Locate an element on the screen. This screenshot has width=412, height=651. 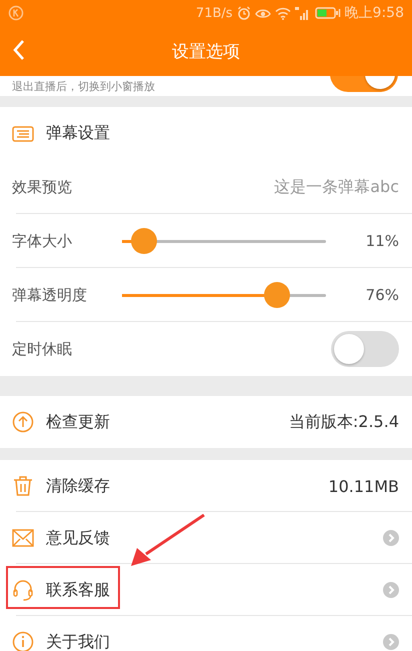
setting-value: 这是一条弹幕abc is located at coordinates (336, 187).